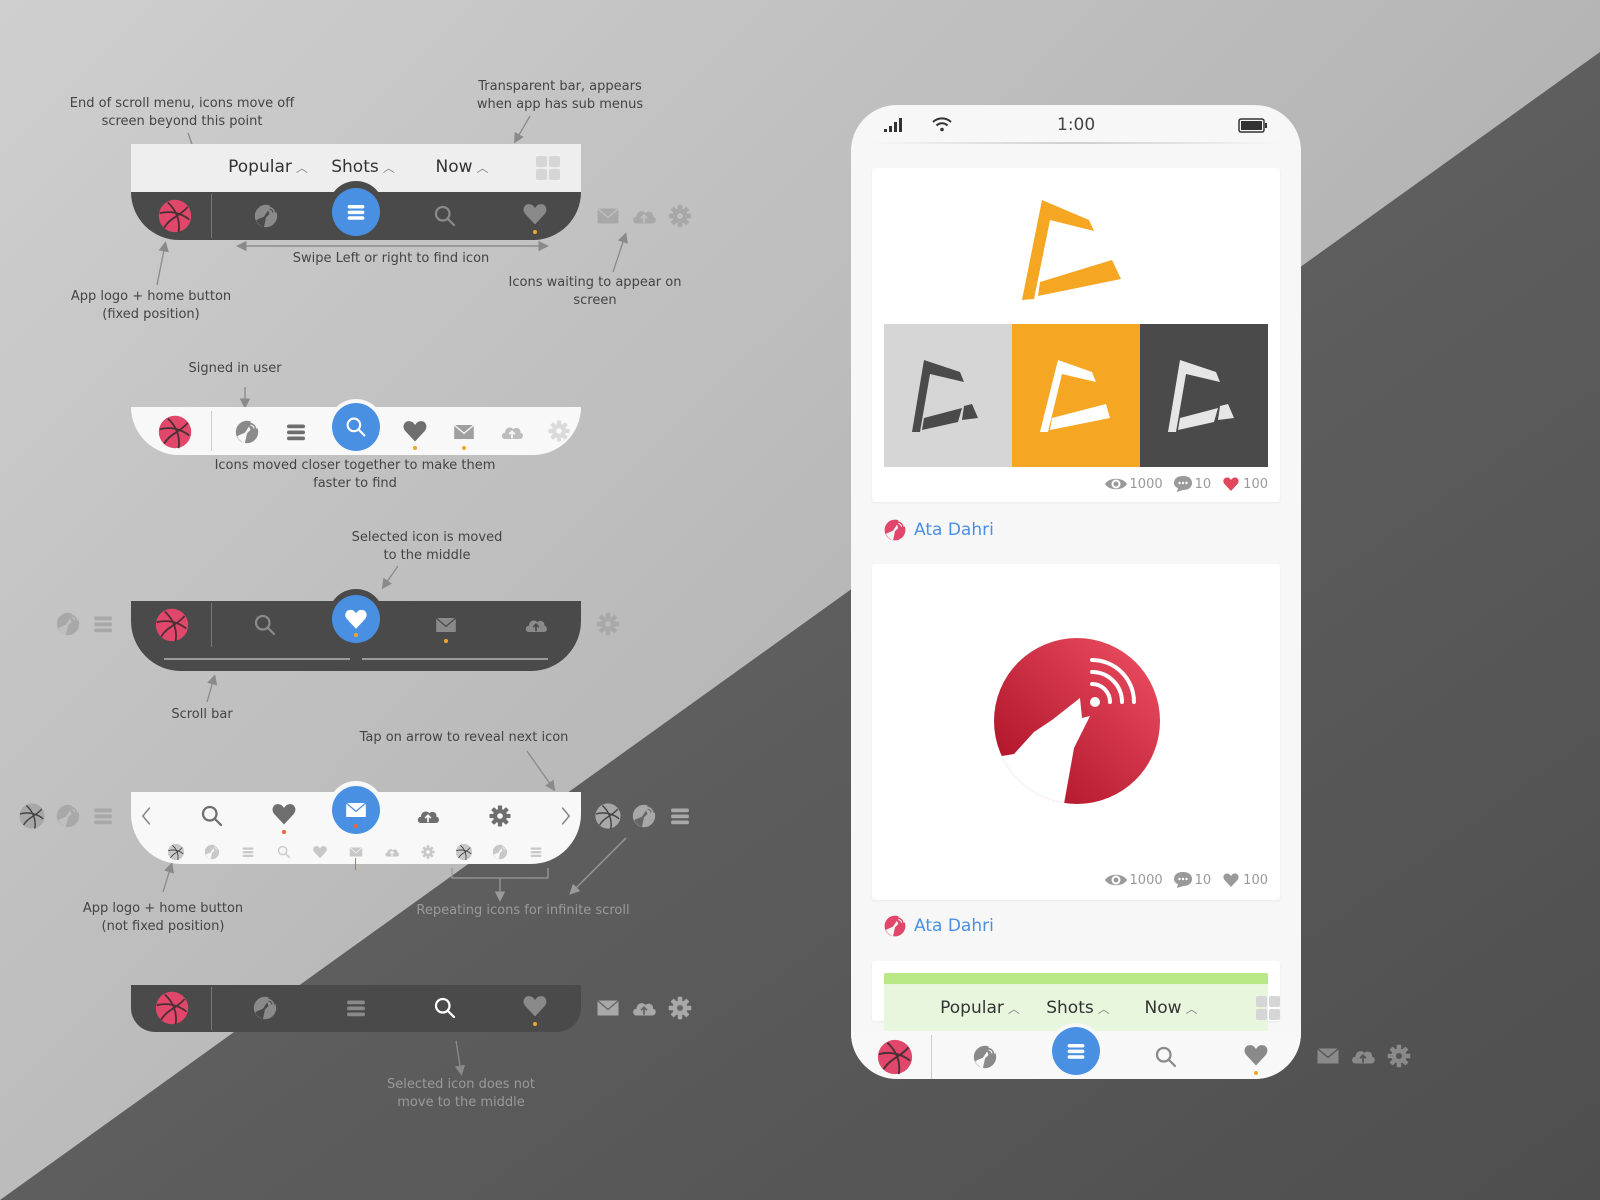  I want to click on status-time: 1:00, so click(1076, 125).